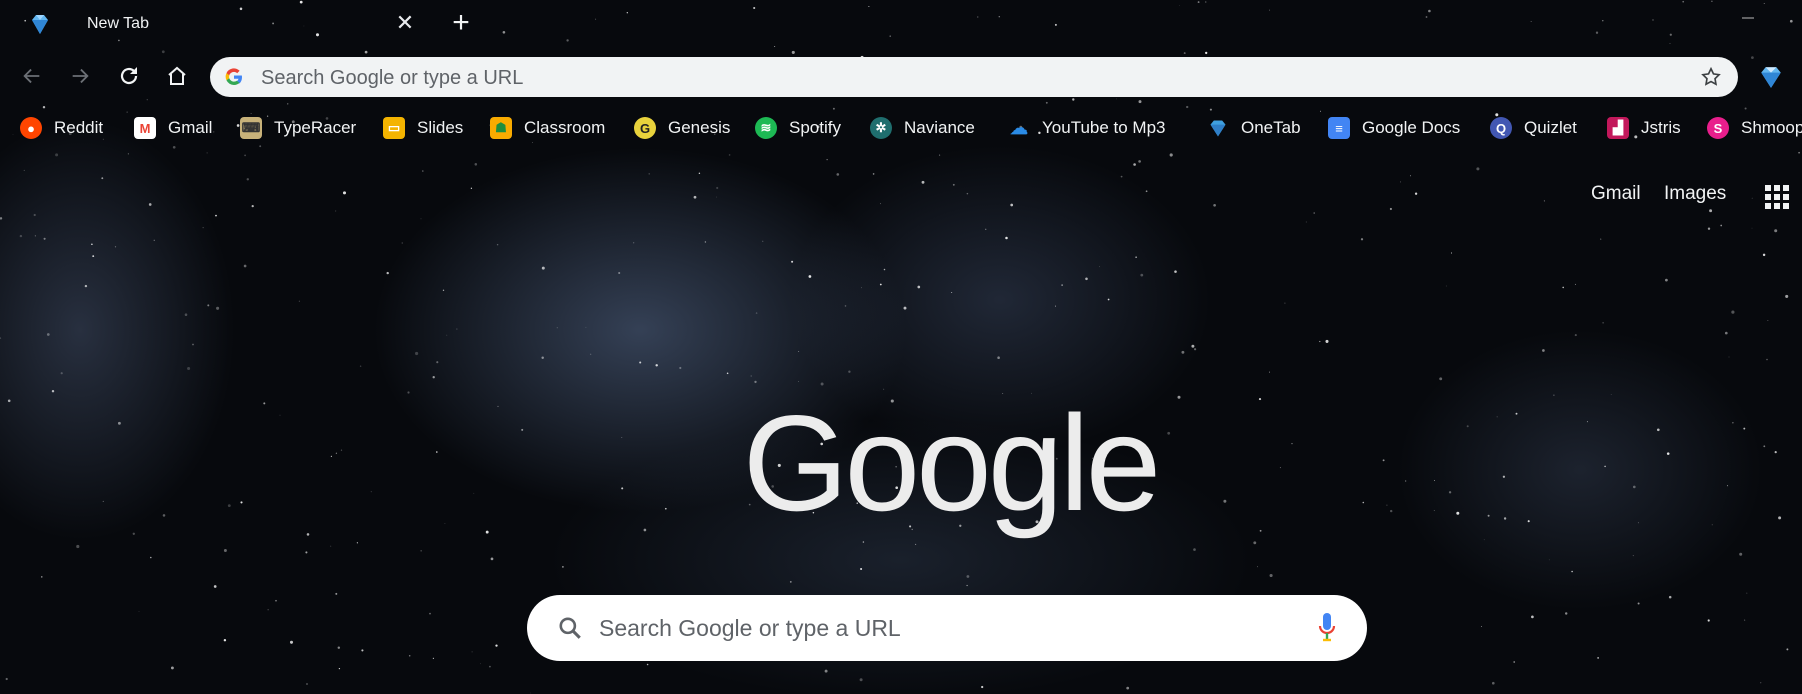  Describe the element at coordinates (440, 127) in the screenshot. I see `bookmark-label: Slides` at that location.